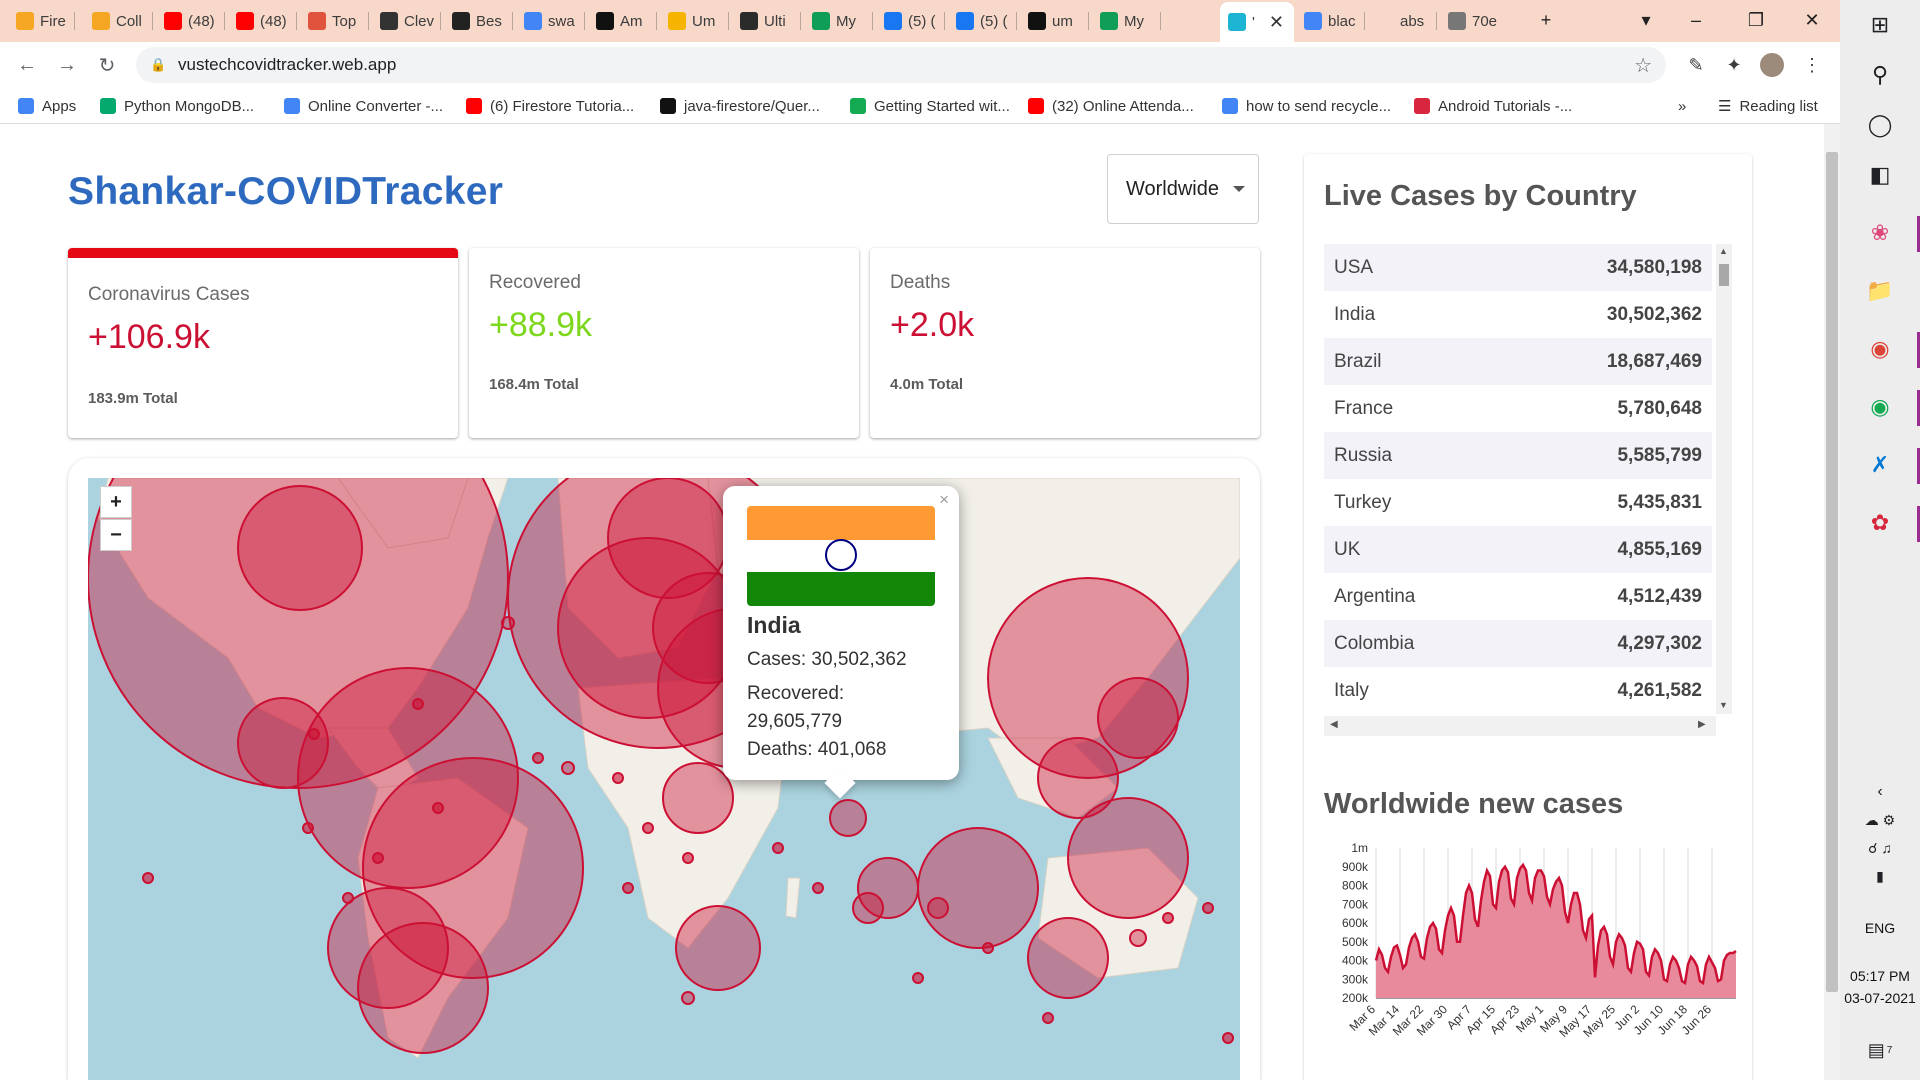 This screenshot has height=1080, width=1920. Describe the element at coordinates (692, 21) in the screenshot. I see `browser-tab: Um` at that location.